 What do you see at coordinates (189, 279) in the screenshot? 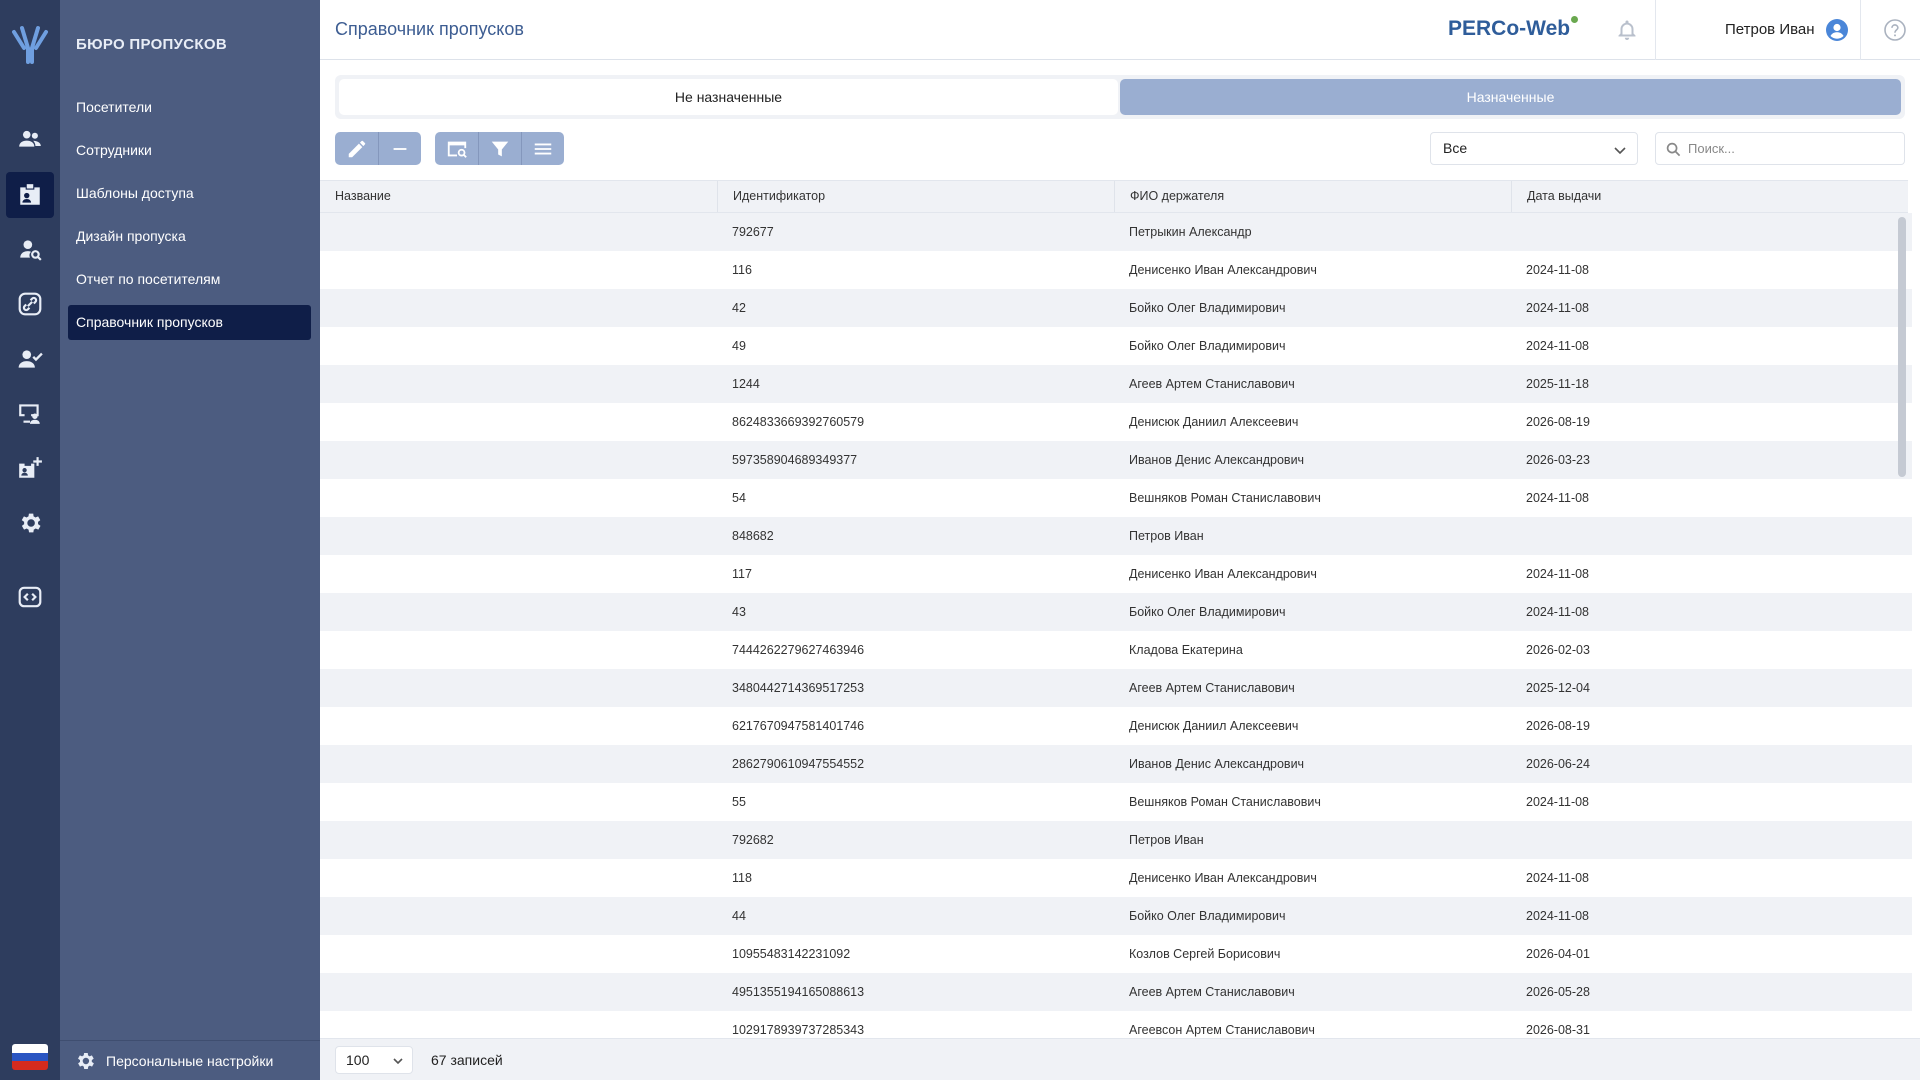
I see `sidebar-item-visitor-report: Отчет по посетителям` at bounding box center [189, 279].